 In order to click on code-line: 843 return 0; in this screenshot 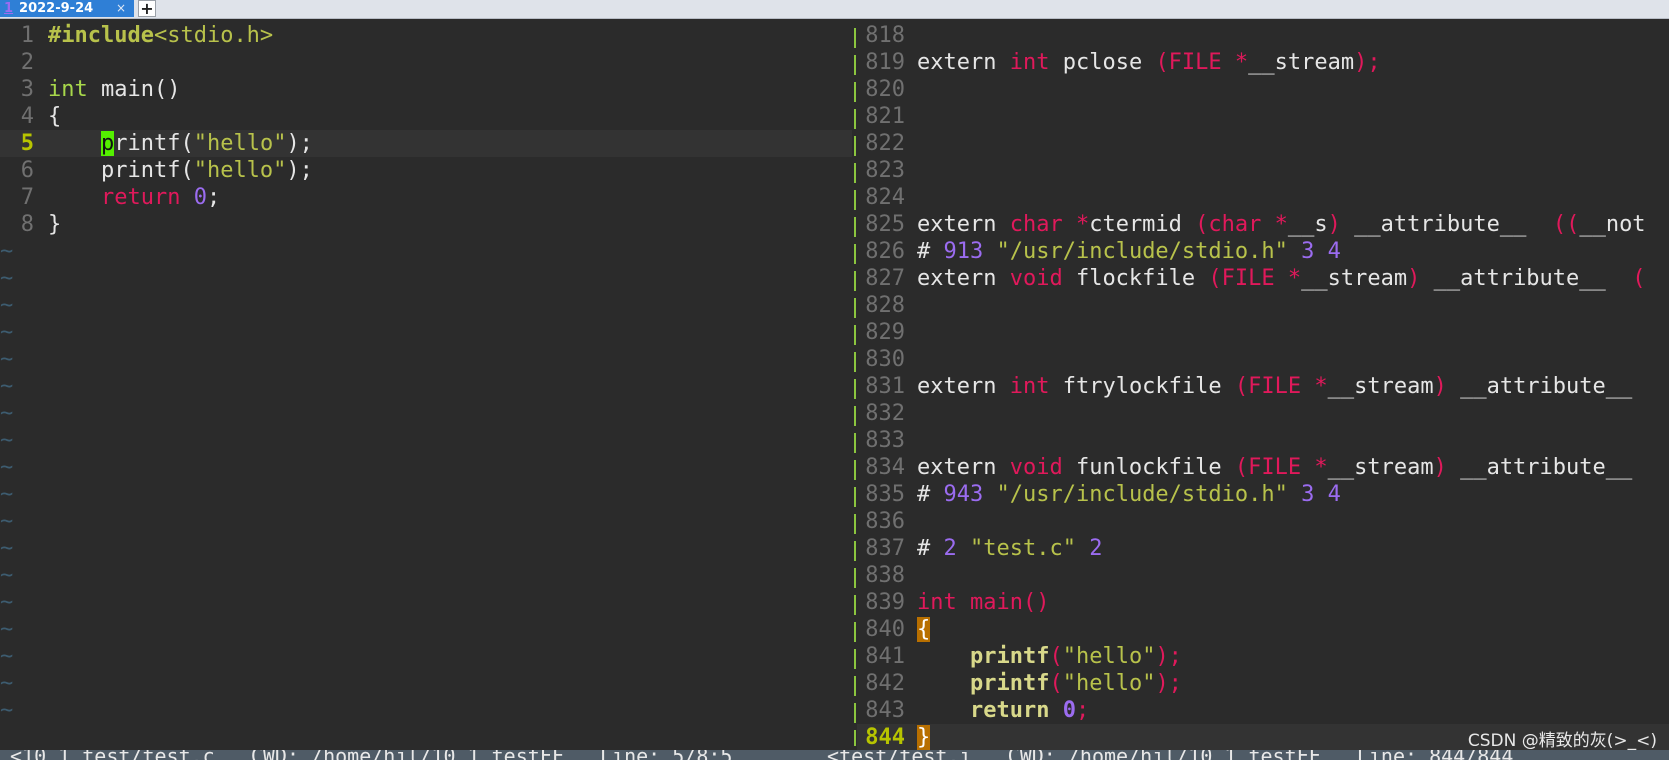, I will do `click(1263, 710)`.